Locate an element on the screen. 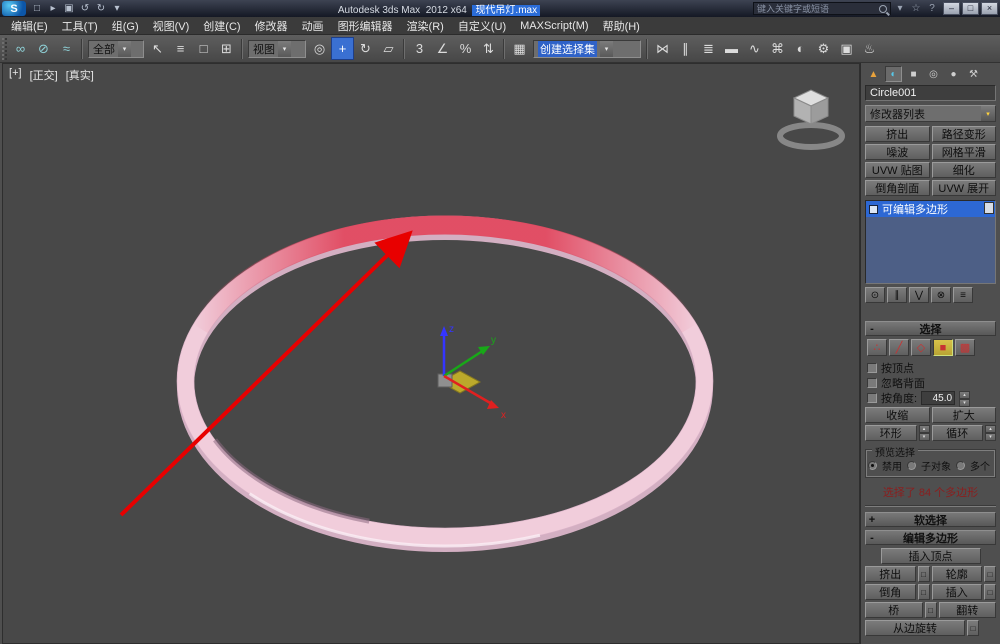 The height and width of the screenshot is (644, 1000). viewport-shading-menu: [真实] is located at coordinates (80, 75).